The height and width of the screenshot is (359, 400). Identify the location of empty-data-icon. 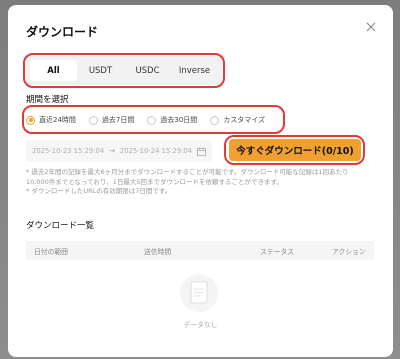
(199, 293).